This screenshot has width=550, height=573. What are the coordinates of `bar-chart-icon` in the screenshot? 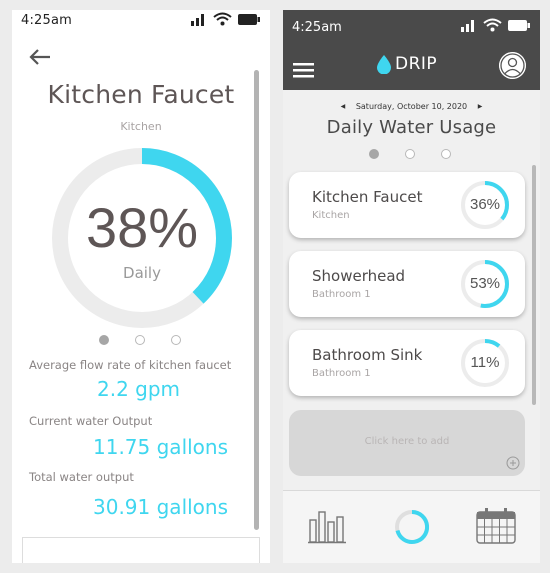 It's located at (327, 526).